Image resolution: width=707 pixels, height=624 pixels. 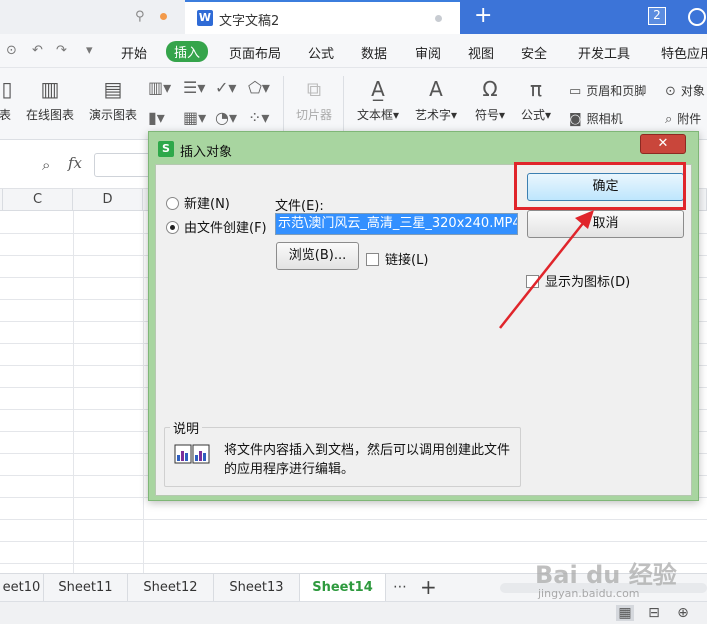 What do you see at coordinates (166, 149) in the screenshot?
I see `wps-logo-icon: S` at bounding box center [166, 149].